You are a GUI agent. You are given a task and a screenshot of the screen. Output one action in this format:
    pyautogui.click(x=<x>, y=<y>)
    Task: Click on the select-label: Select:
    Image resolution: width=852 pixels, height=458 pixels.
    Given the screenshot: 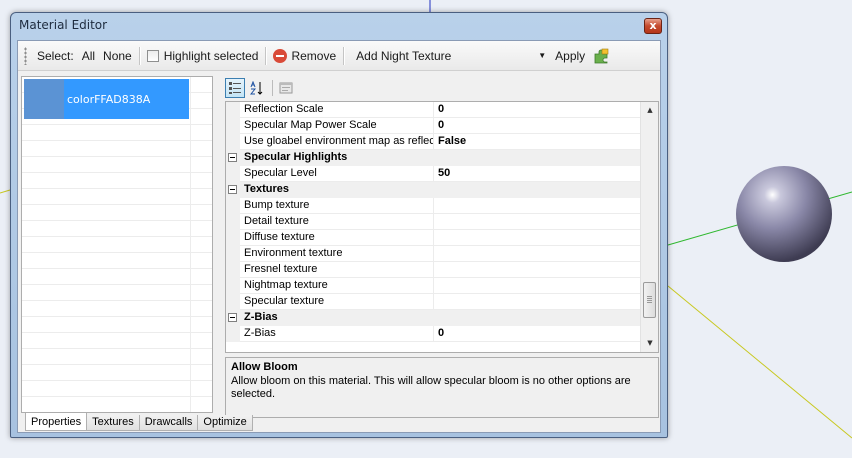 What is the action you would take?
    pyautogui.click(x=55, y=55)
    